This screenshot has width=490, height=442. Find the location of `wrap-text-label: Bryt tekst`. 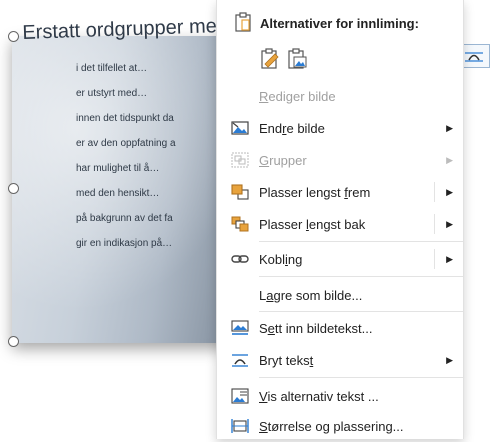

wrap-text-label: Bryt tekst is located at coordinates (286, 360).